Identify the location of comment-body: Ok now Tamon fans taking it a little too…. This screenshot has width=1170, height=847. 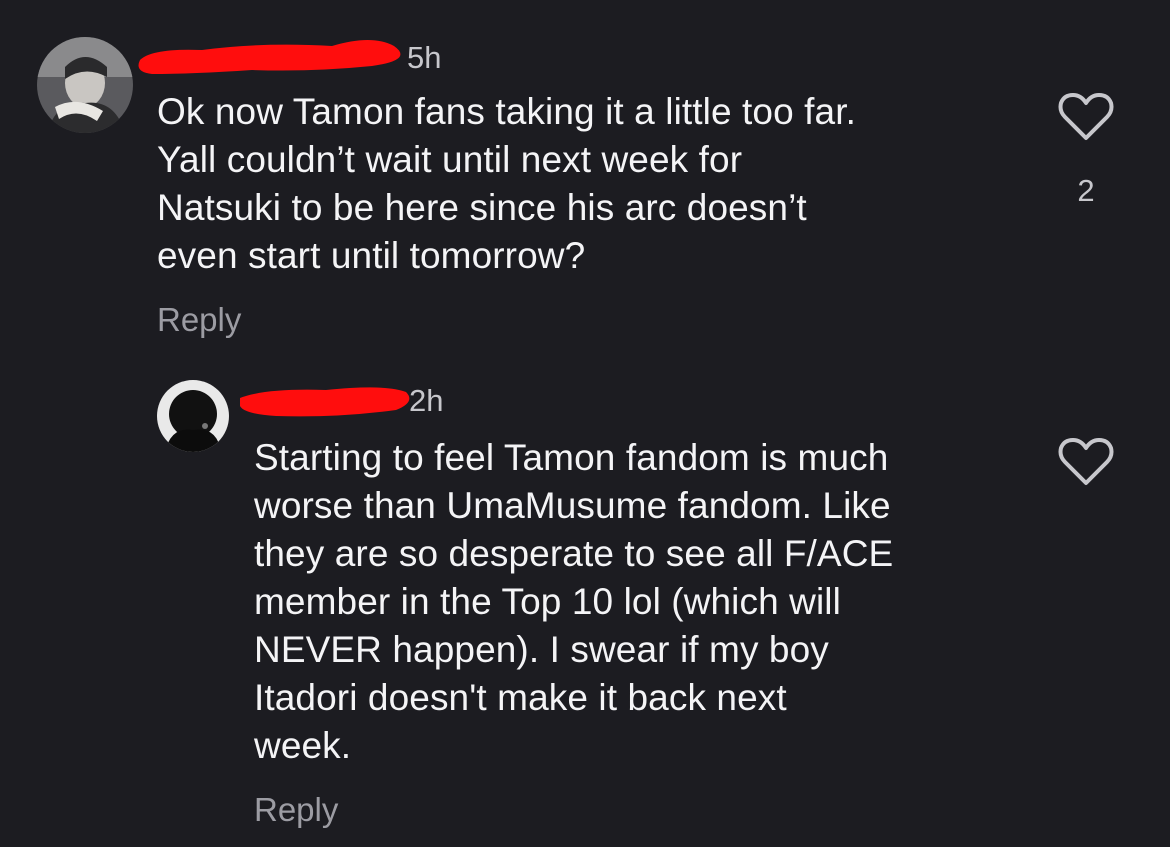
(506, 183).